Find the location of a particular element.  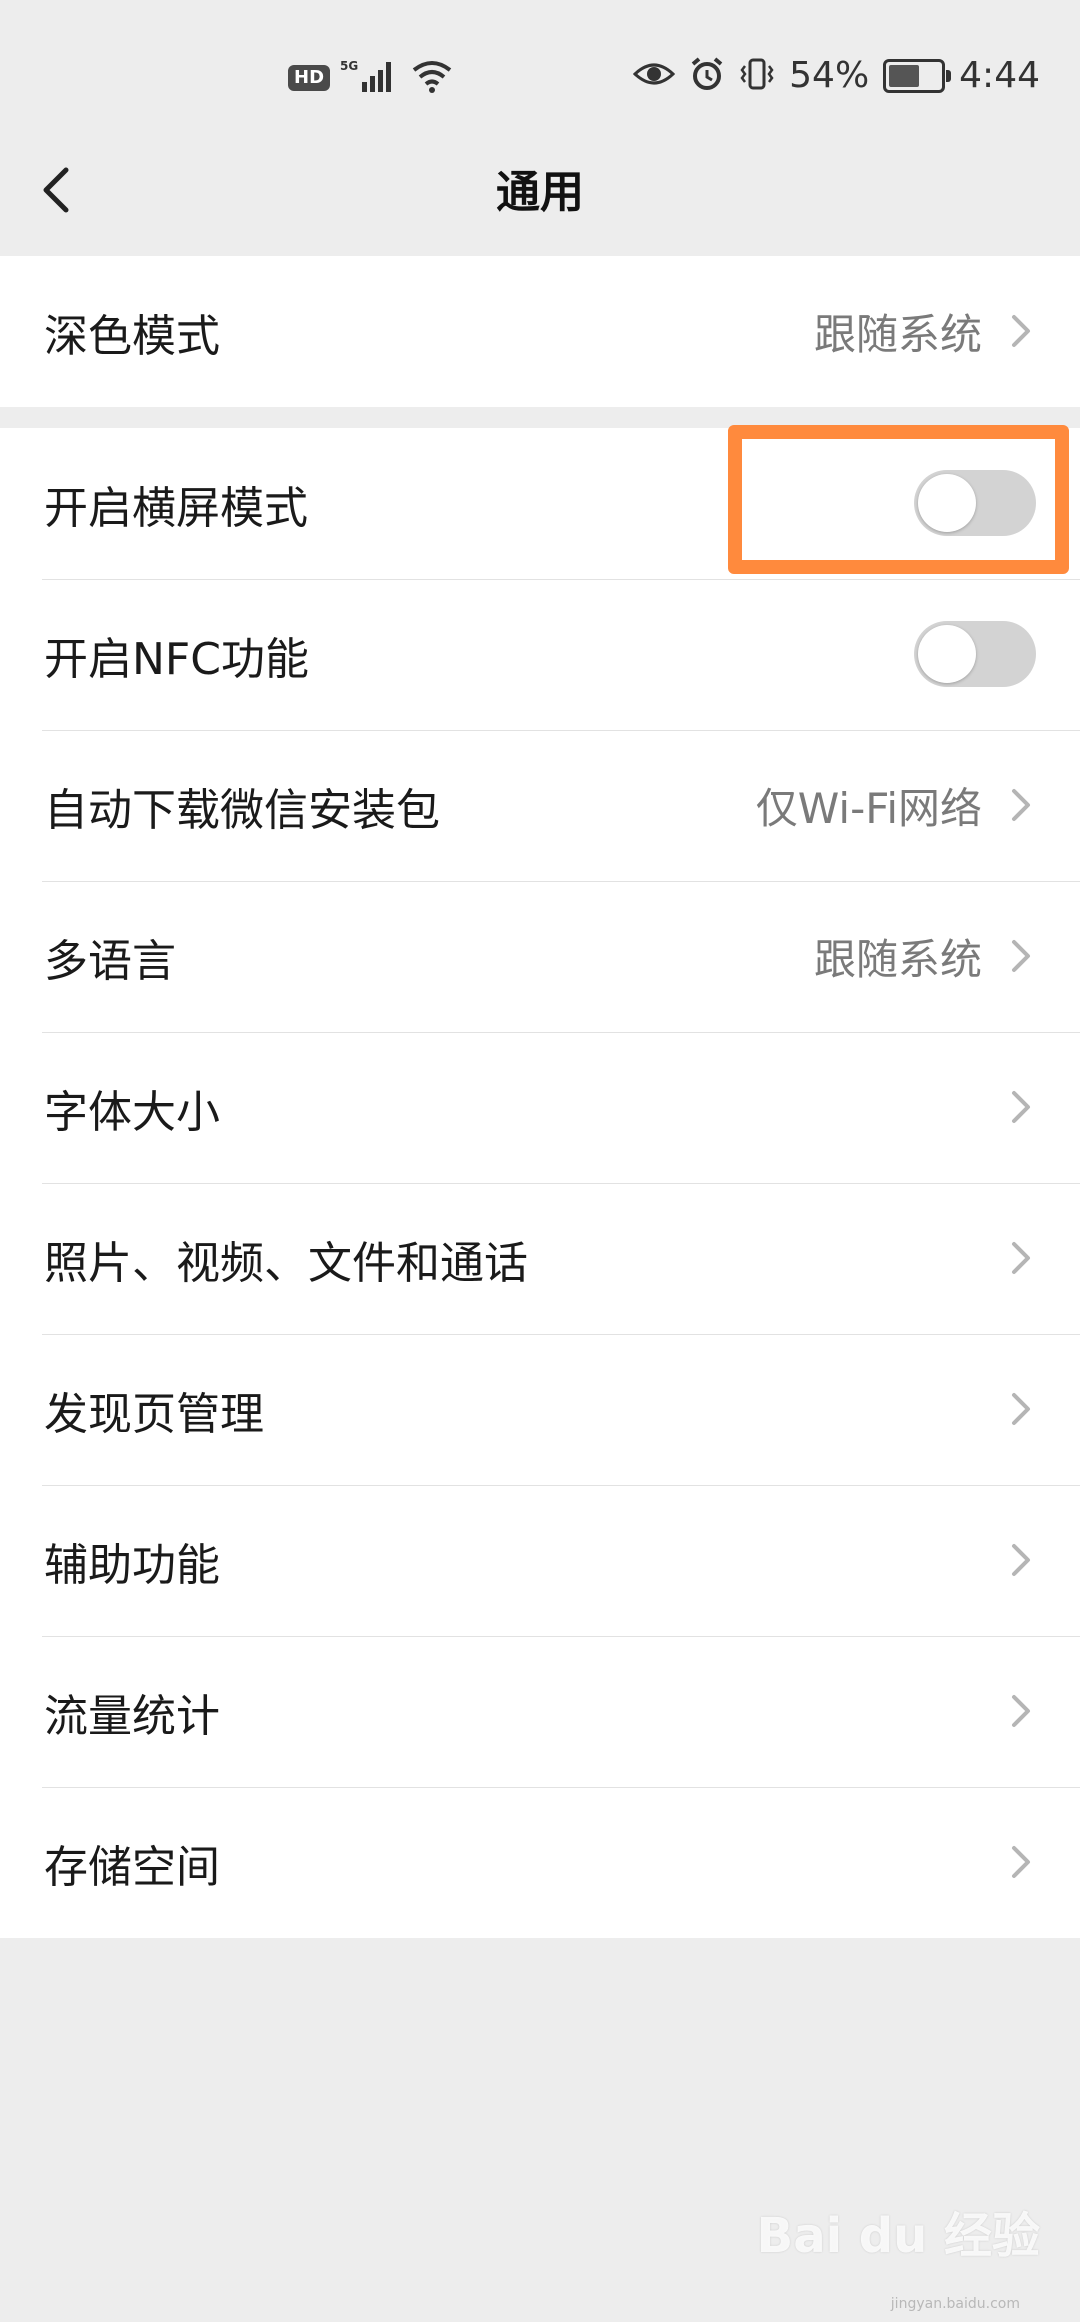

navigation-header: 通用 is located at coordinates (540, 190).